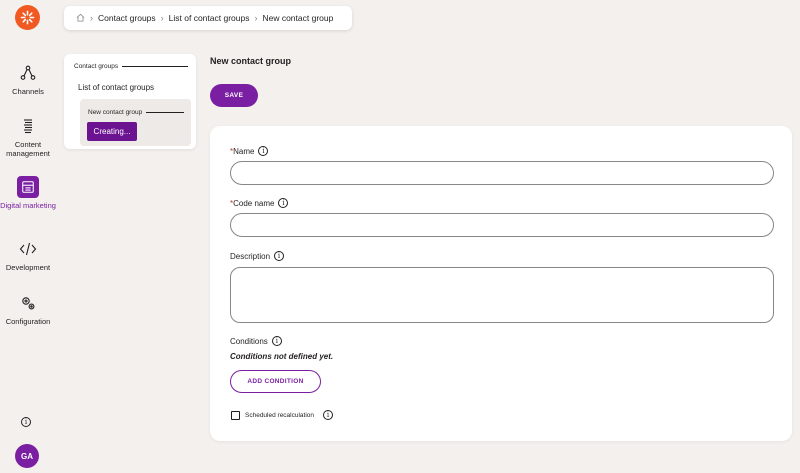 This screenshot has width=800, height=473. Describe the element at coordinates (127, 18) in the screenshot. I see `breadcrumb-item-contact-groups: Contact groups` at that location.